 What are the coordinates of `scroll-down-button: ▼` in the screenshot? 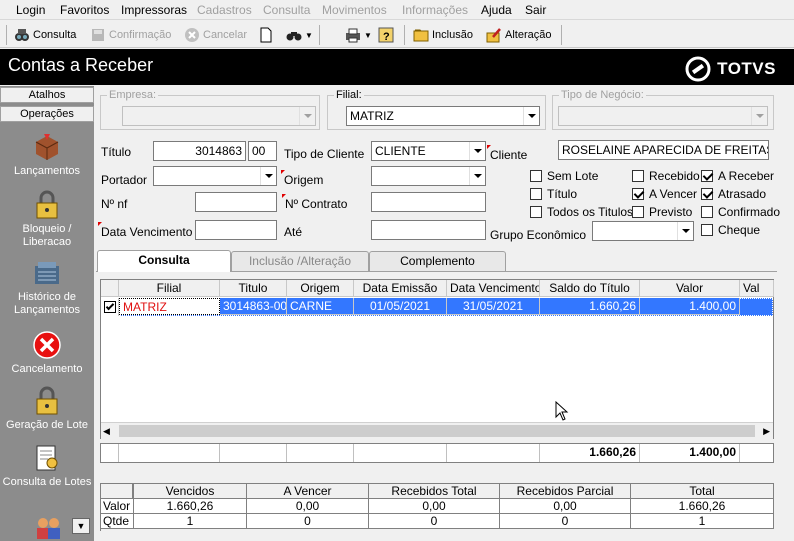 It's located at (81, 526).